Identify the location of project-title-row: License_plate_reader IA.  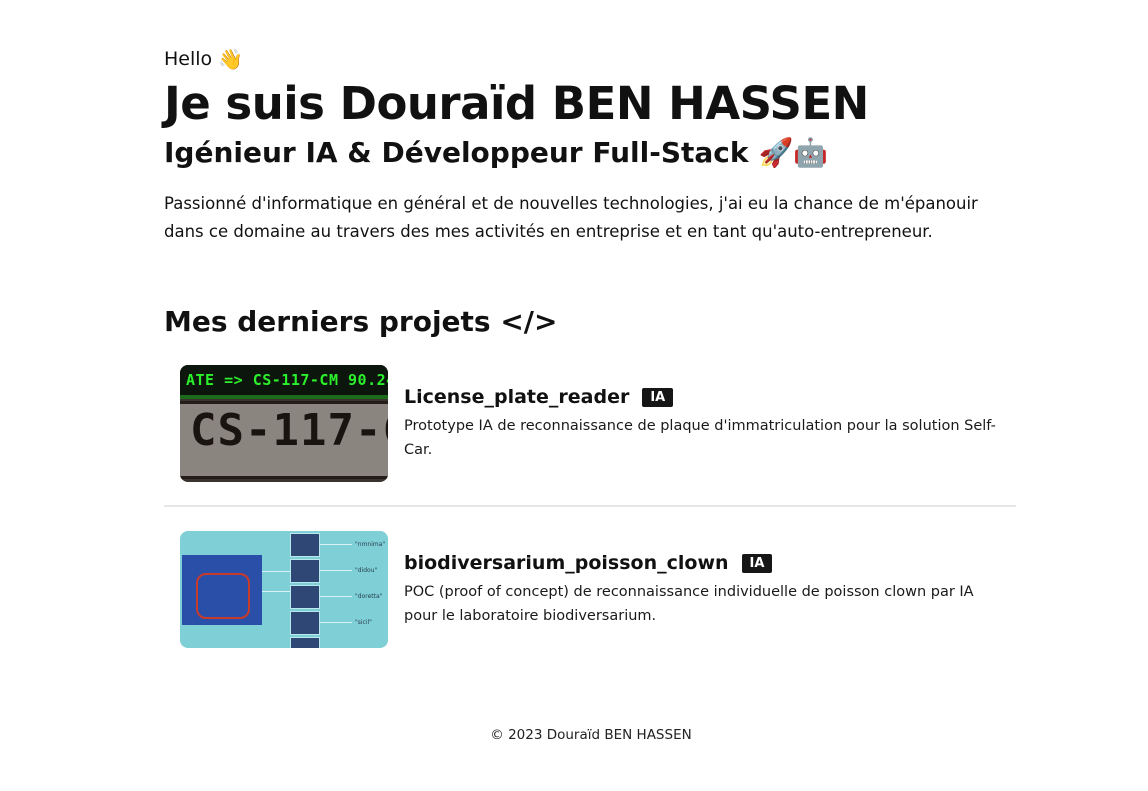
(702, 397).